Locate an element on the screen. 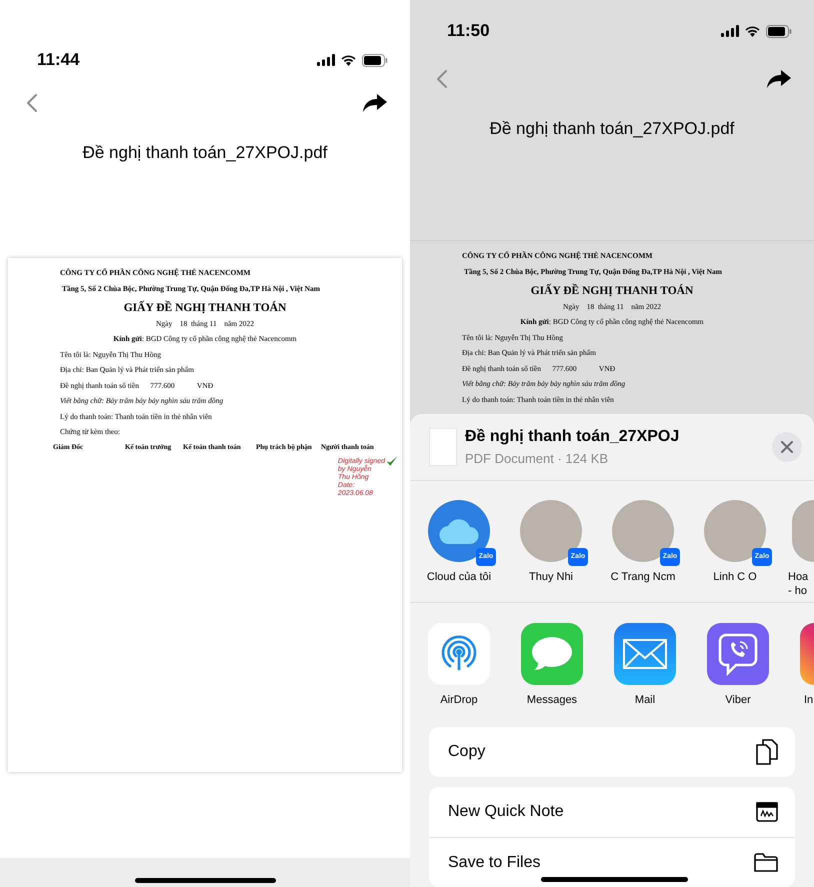 This screenshot has width=814, height=887. quick-note-icon is located at coordinates (767, 812).